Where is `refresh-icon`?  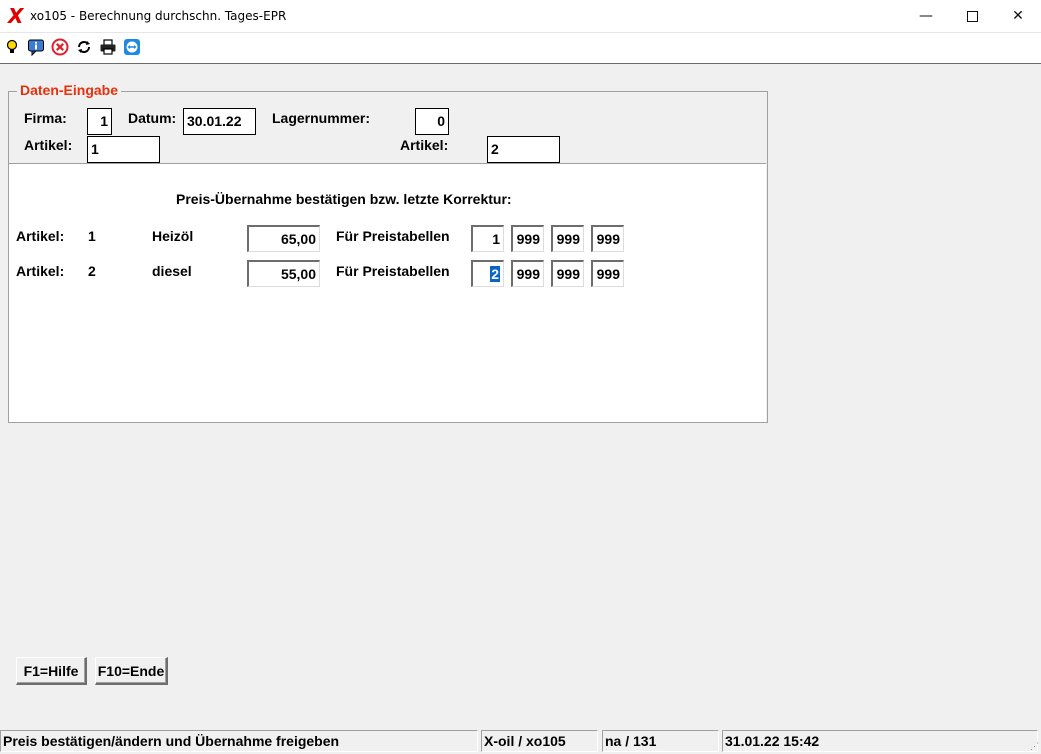
refresh-icon is located at coordinates (84, 47).